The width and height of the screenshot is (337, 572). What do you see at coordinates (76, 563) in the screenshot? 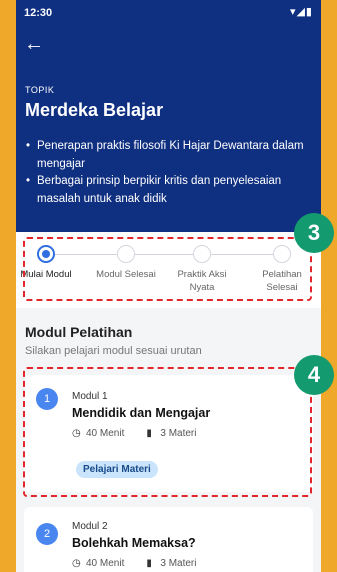
I see `clock-icon: ◷` at bounding box center [76, 563].